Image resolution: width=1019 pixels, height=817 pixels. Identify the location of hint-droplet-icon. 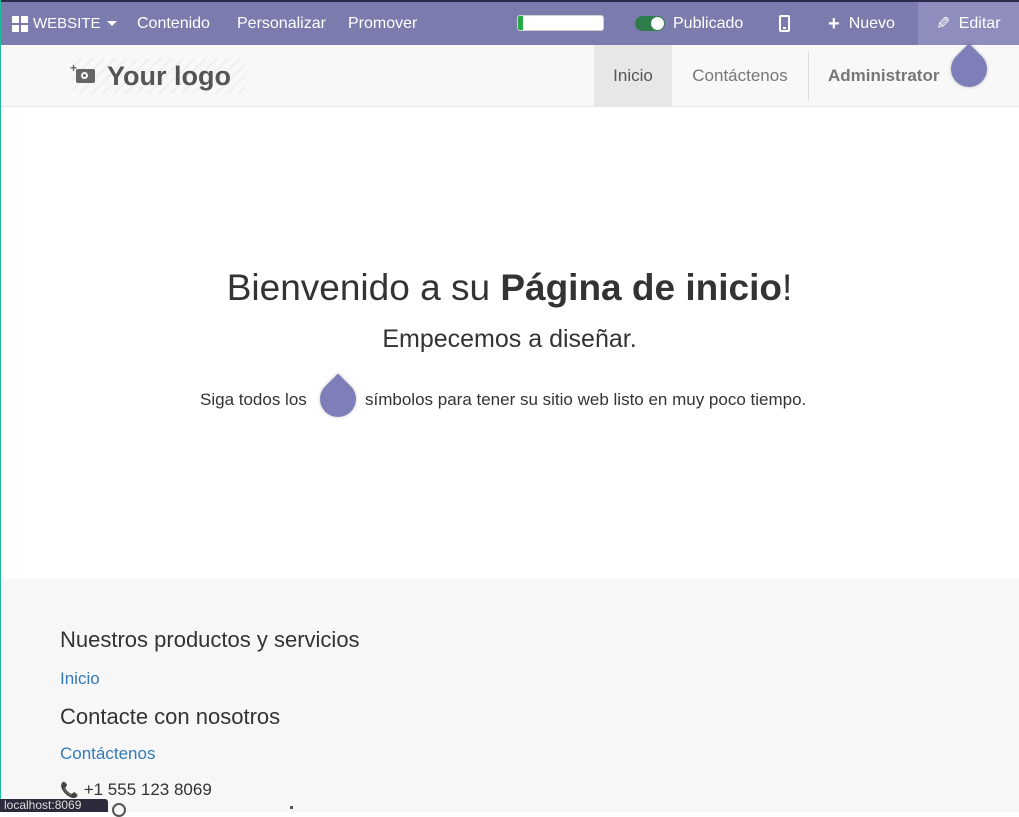
(338, 399).